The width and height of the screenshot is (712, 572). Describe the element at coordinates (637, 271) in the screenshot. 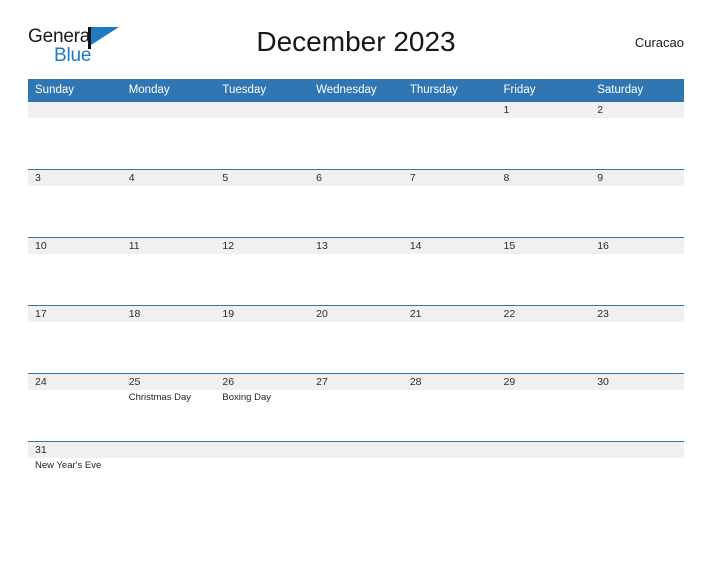

I see `day-cell-16: 16` at that location.